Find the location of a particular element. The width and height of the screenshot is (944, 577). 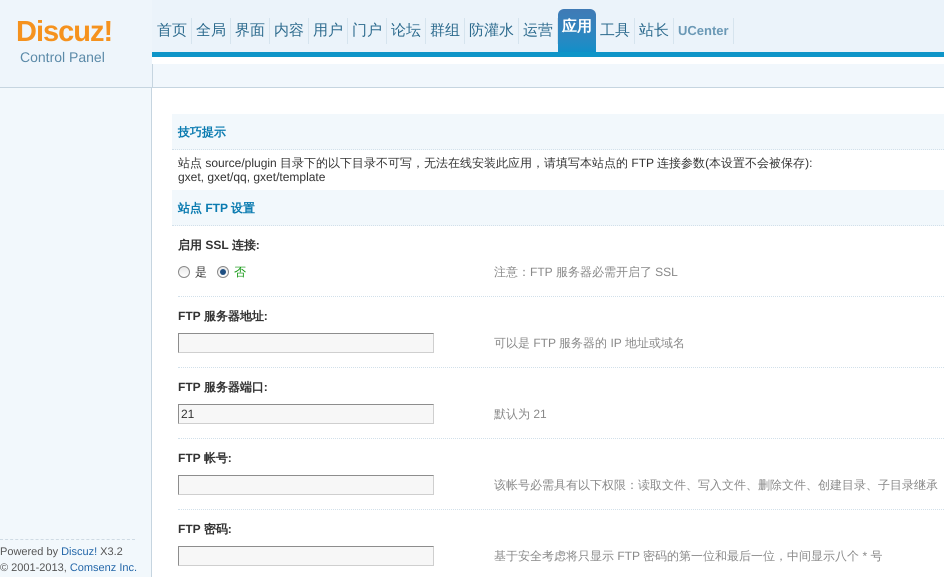

nav-tab: 工具 is located at coordinates (615, 31).